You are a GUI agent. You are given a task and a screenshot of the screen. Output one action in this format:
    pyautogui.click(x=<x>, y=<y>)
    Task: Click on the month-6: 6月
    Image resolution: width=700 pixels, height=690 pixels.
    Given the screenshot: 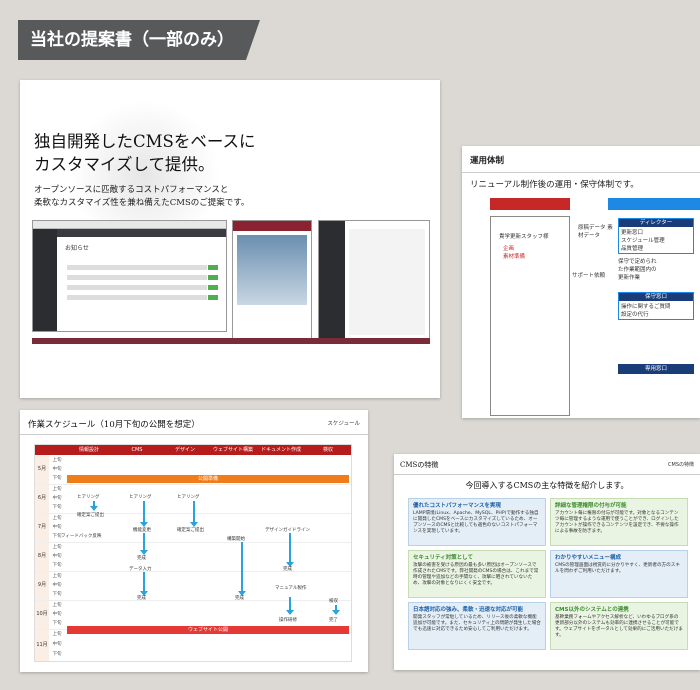 What is the action you would take?
    pyautogui.click(x=42, y=498)
    